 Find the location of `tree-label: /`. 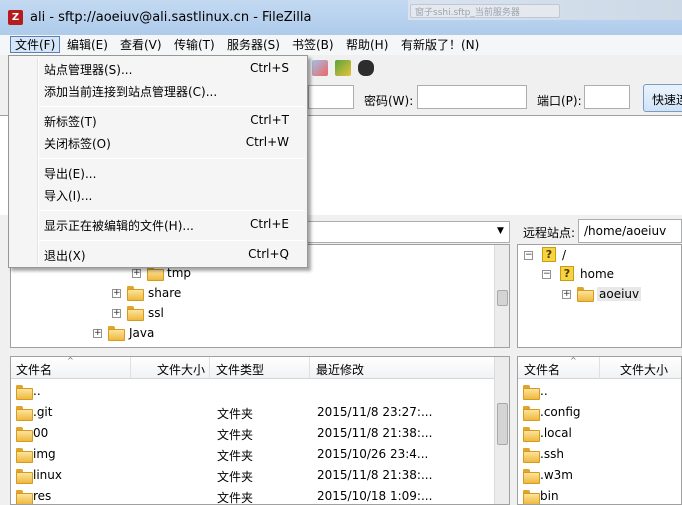

tree-label: / is located at coordinates (564, 255).